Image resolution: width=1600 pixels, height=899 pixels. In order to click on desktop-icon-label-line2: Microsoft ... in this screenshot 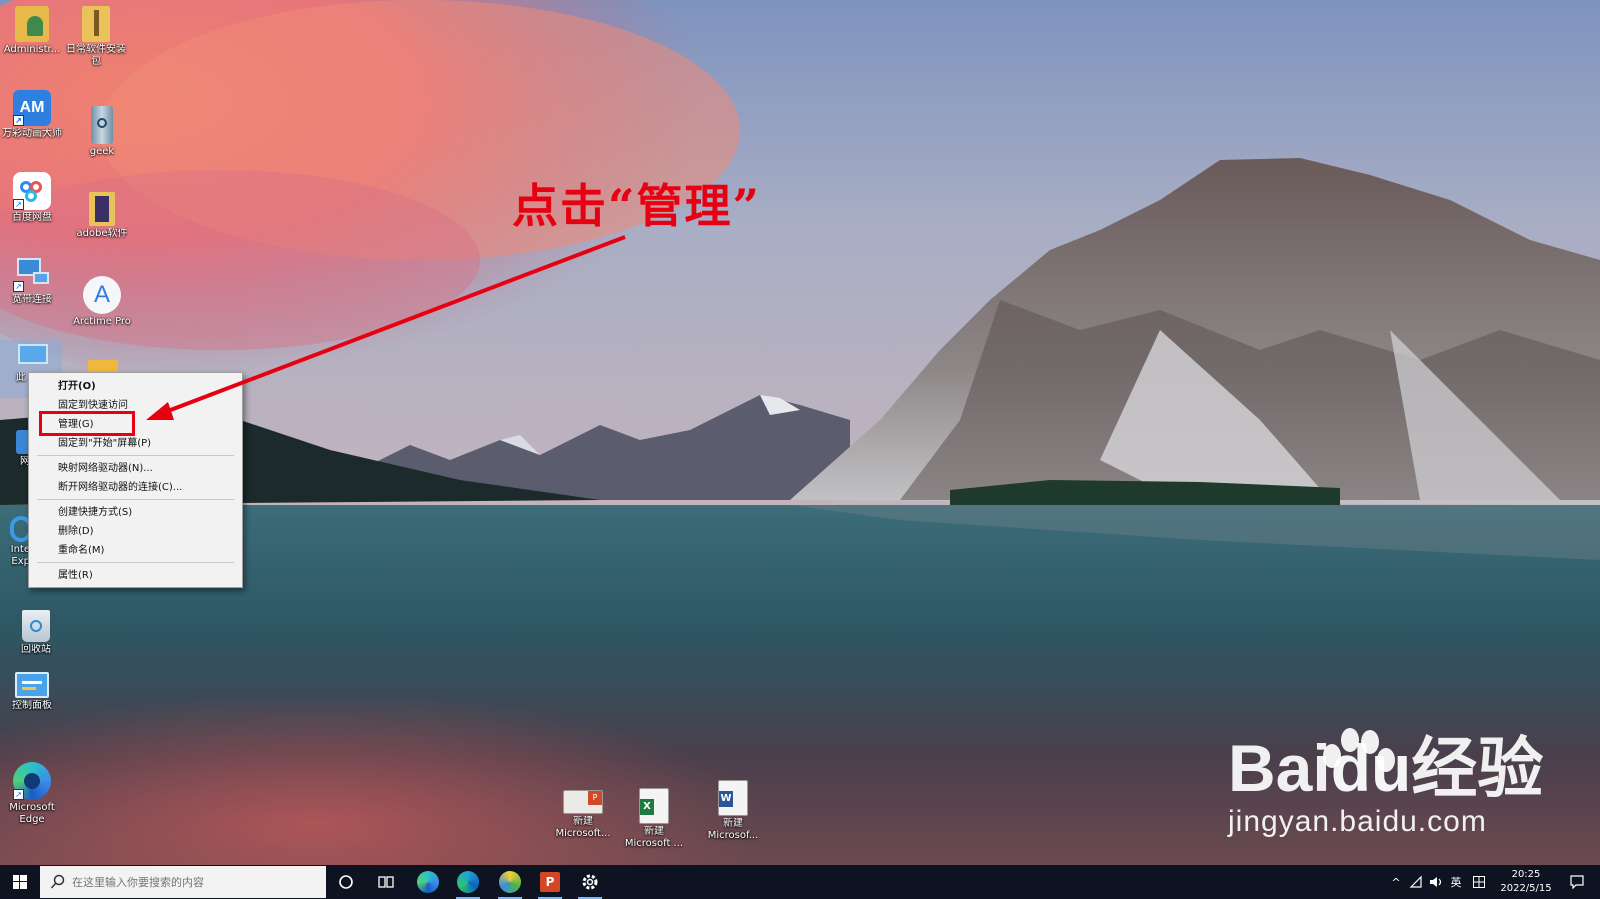, I will do `click(654, 843)`.